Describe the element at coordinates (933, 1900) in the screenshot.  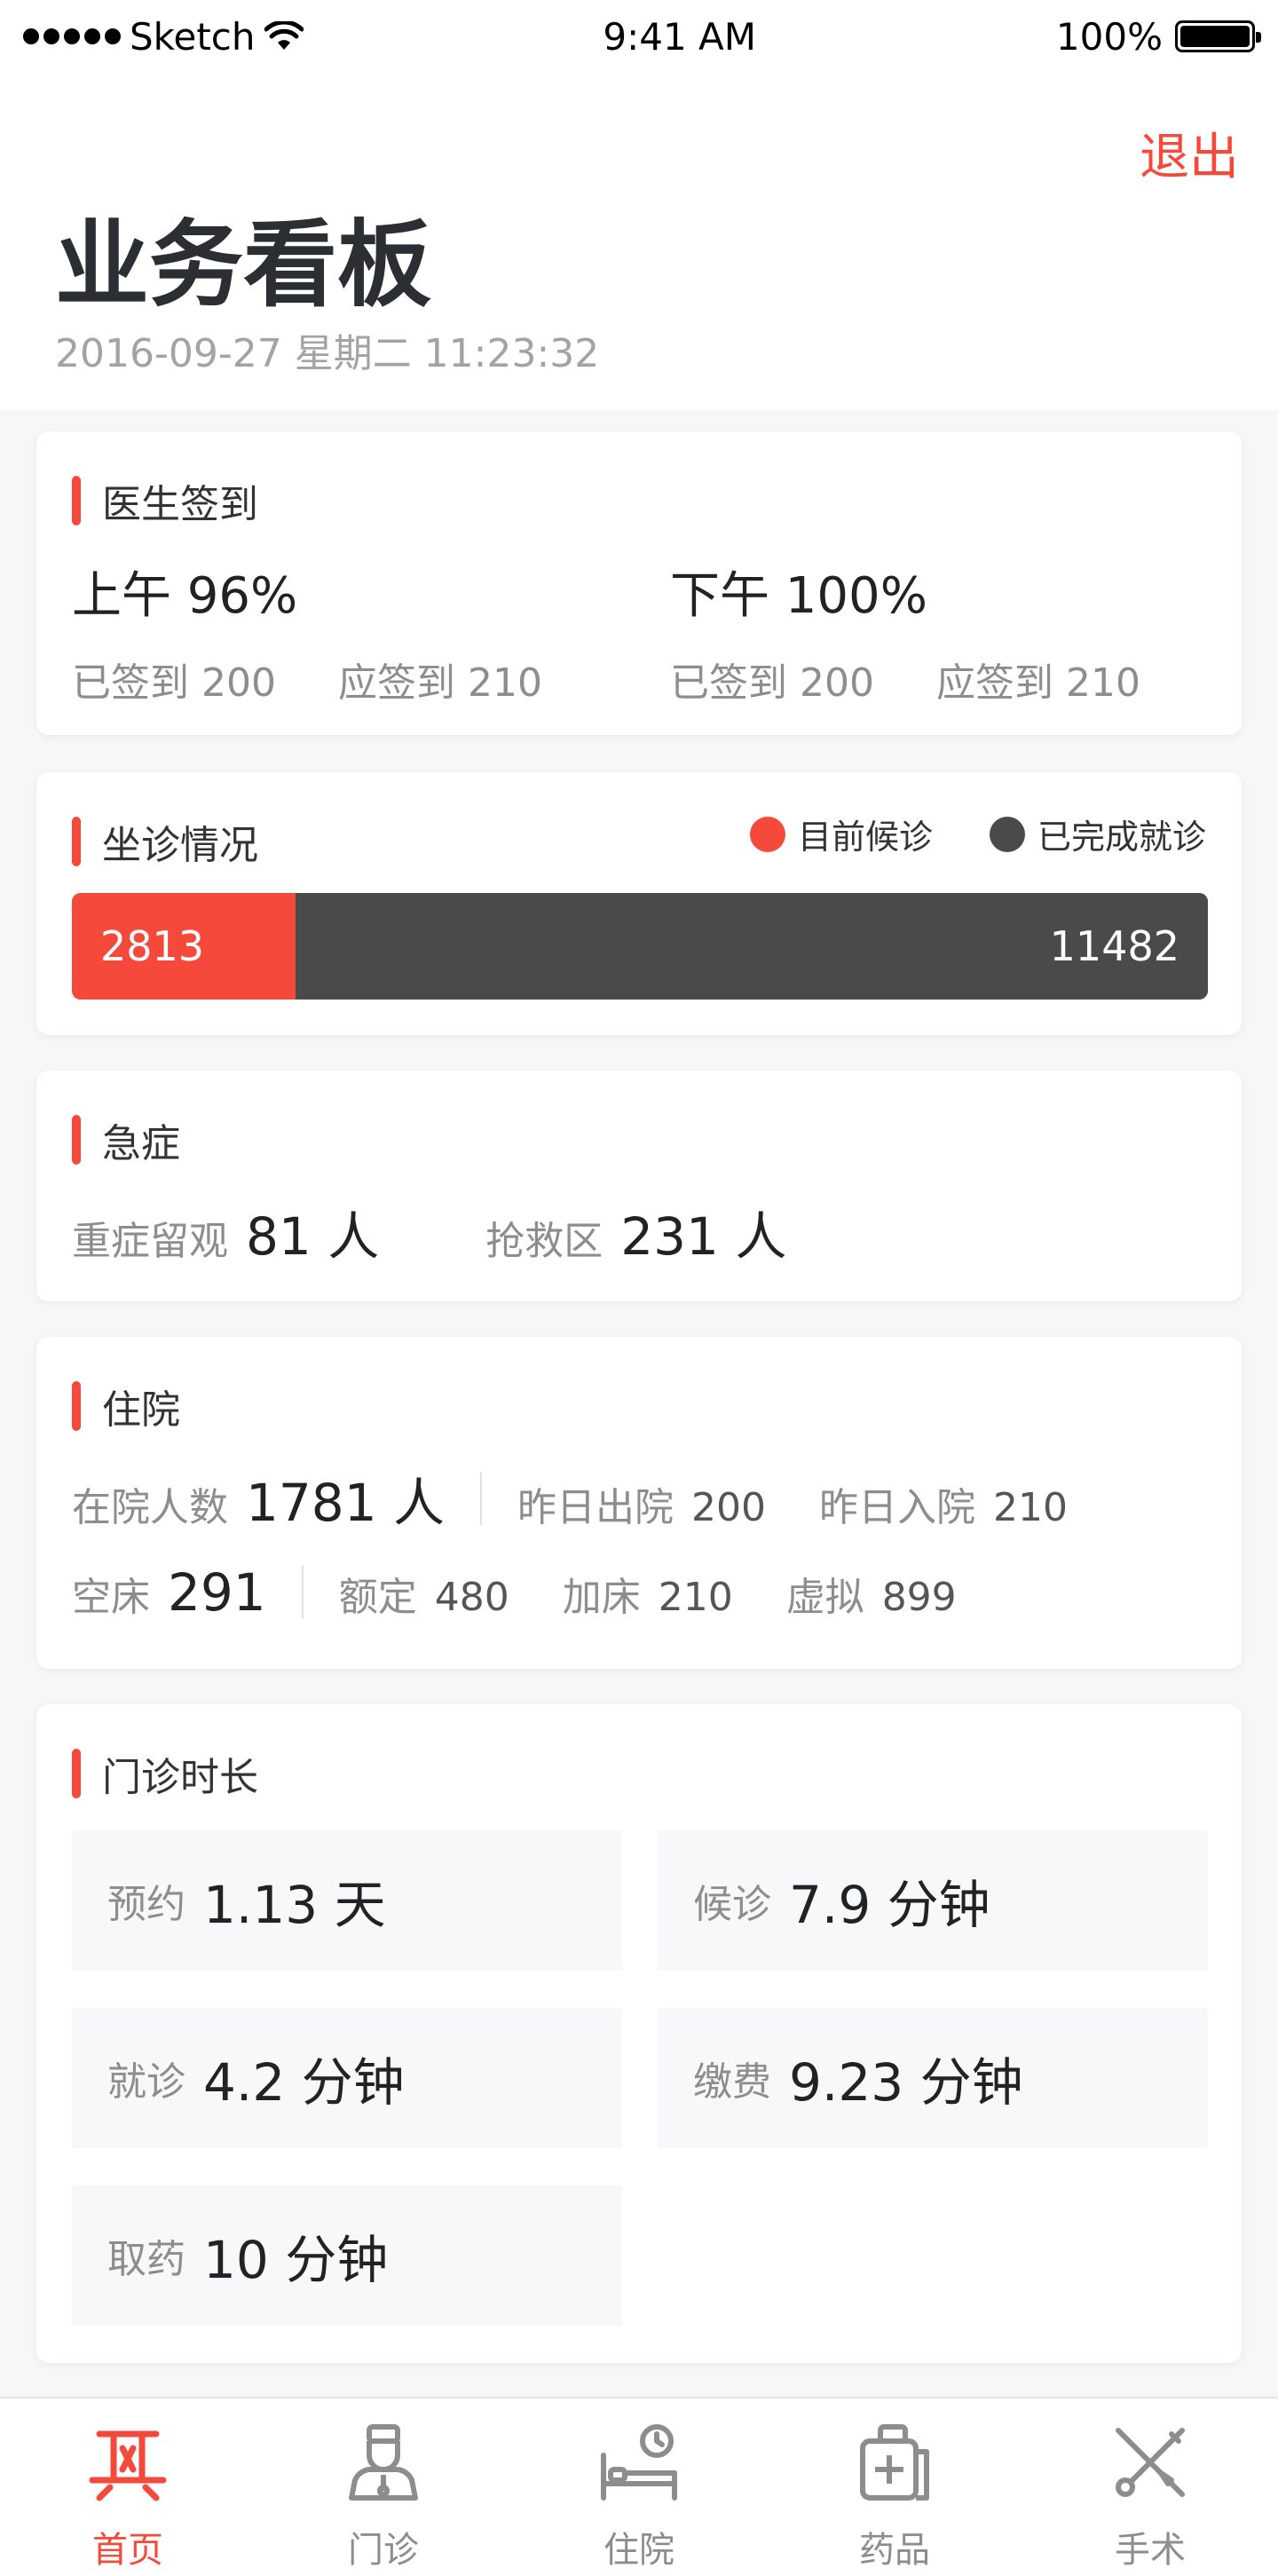
I see `duration-cell-waiting: 候诊 7.9 分钟` at that location.